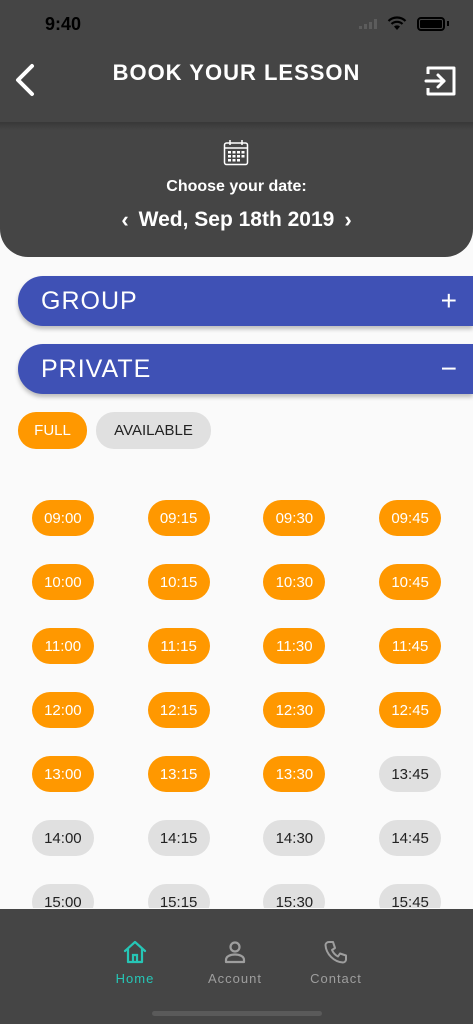 This screenshot has height=1024, width=473. I want to click on selected-date: Wed, Sep 18th 2019, so click(237, 220).